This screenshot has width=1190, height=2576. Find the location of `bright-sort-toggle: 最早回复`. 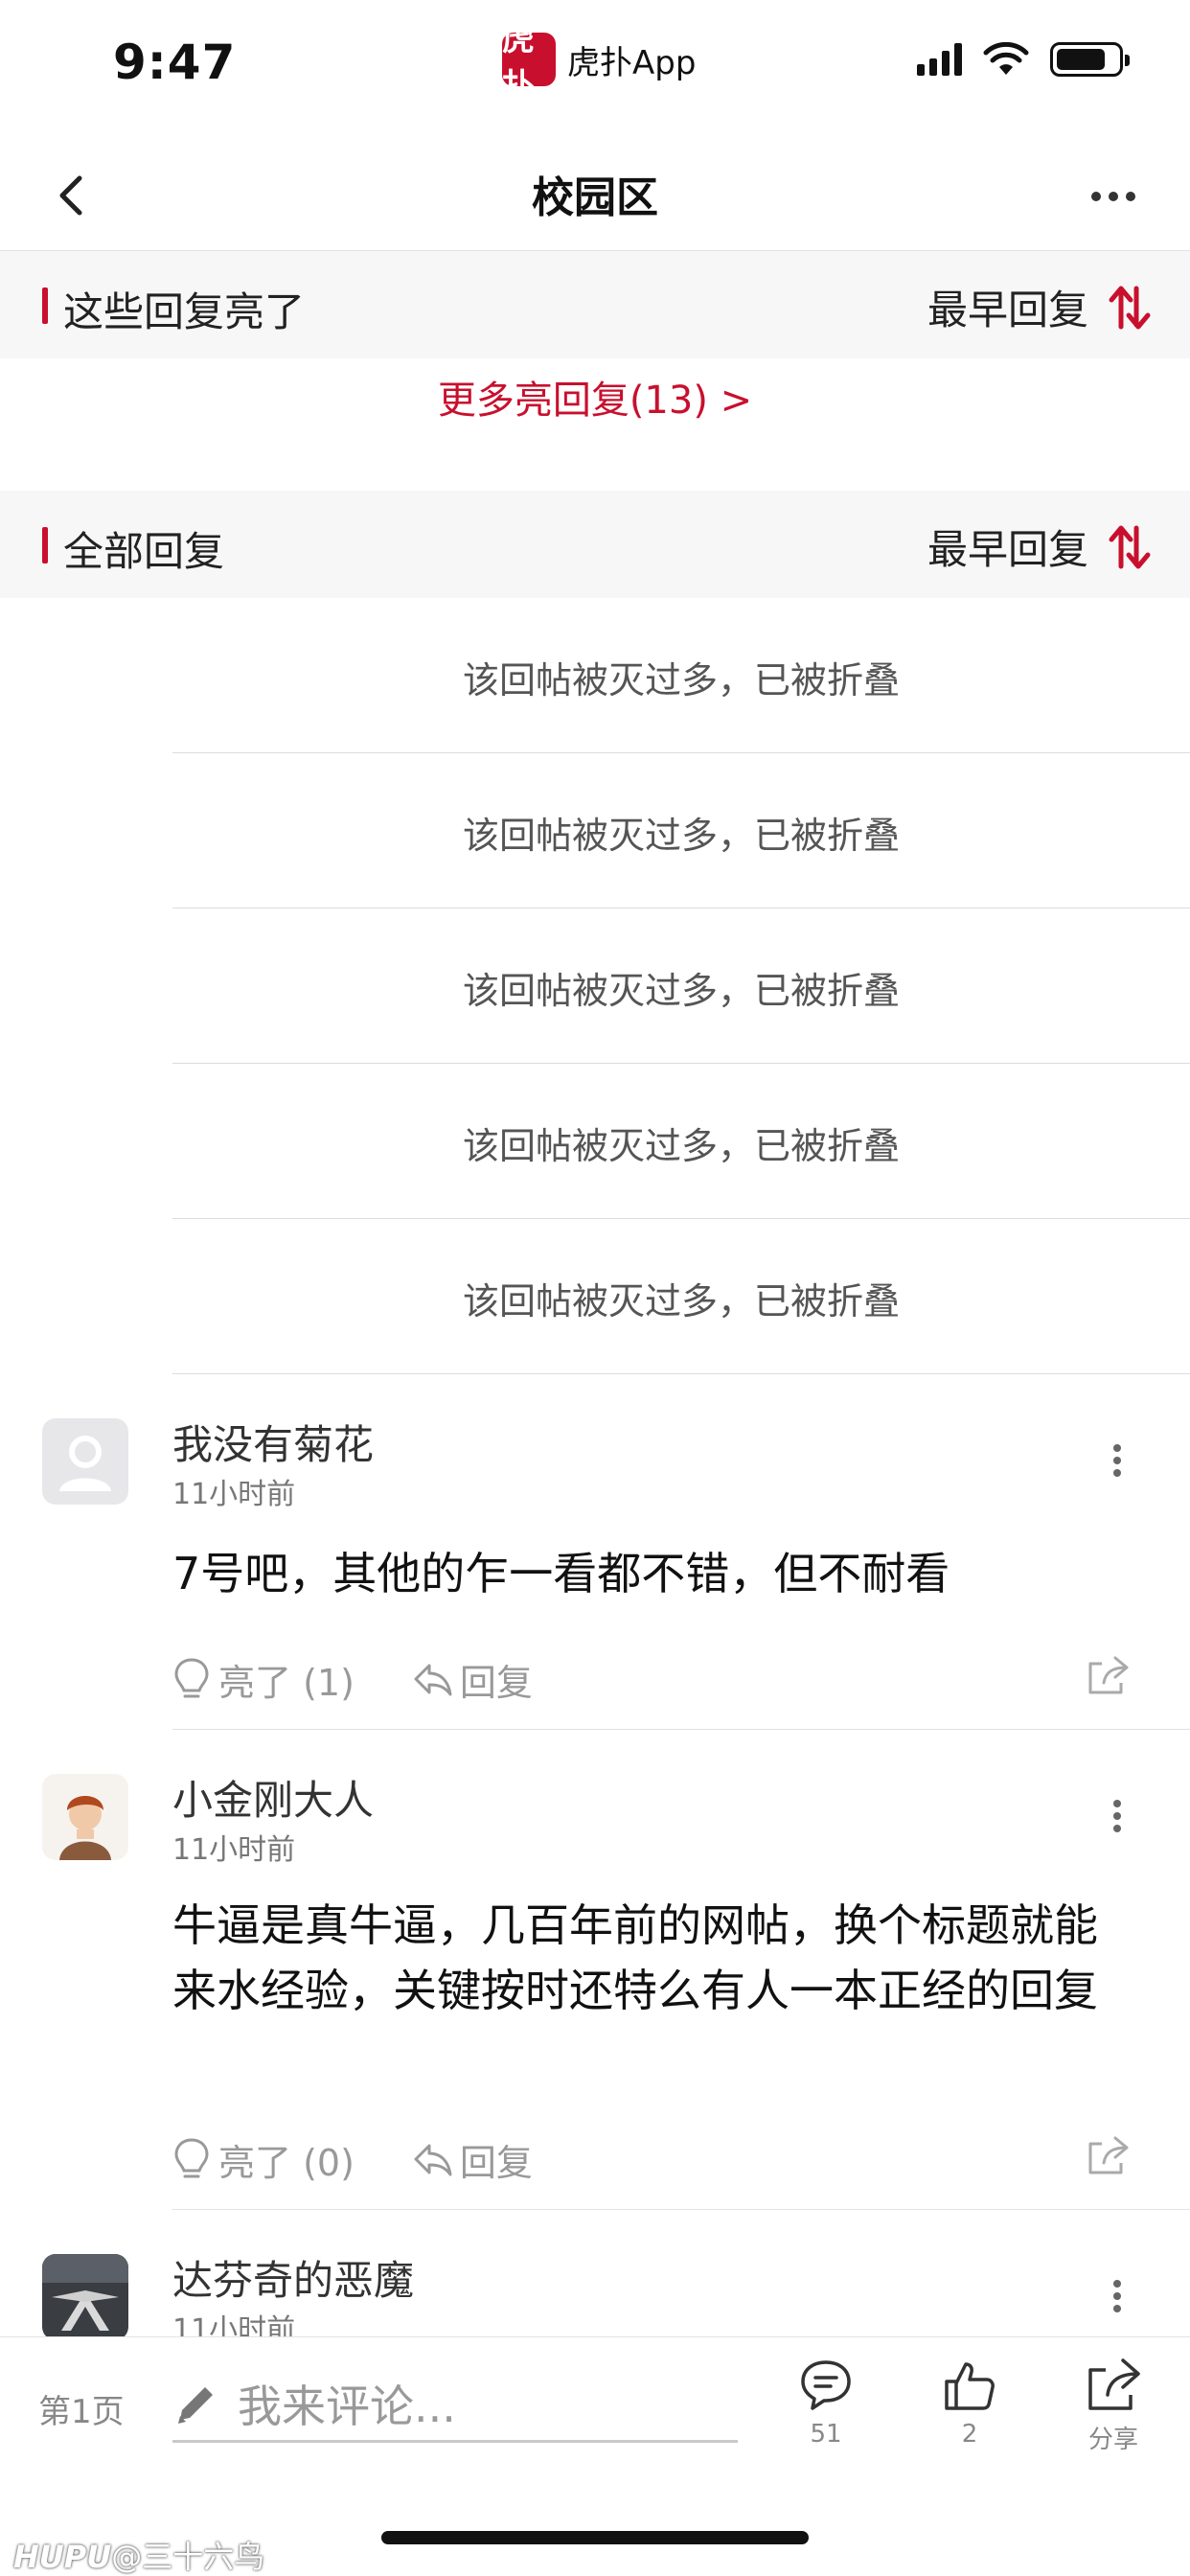

bright-sort-toggle: 最早回复 is located at coordinates (1039, 307).